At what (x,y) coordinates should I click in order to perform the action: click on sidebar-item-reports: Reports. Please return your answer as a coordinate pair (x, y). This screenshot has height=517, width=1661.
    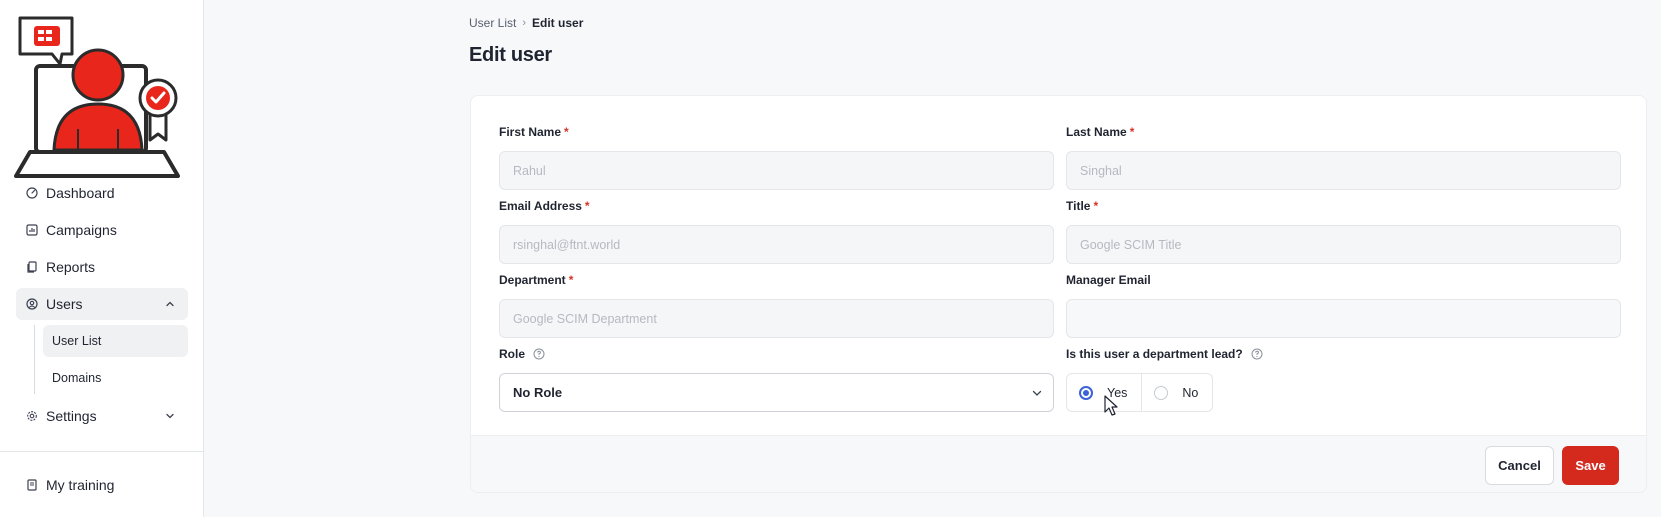
    Looking at the image, I should click on (102, 267).